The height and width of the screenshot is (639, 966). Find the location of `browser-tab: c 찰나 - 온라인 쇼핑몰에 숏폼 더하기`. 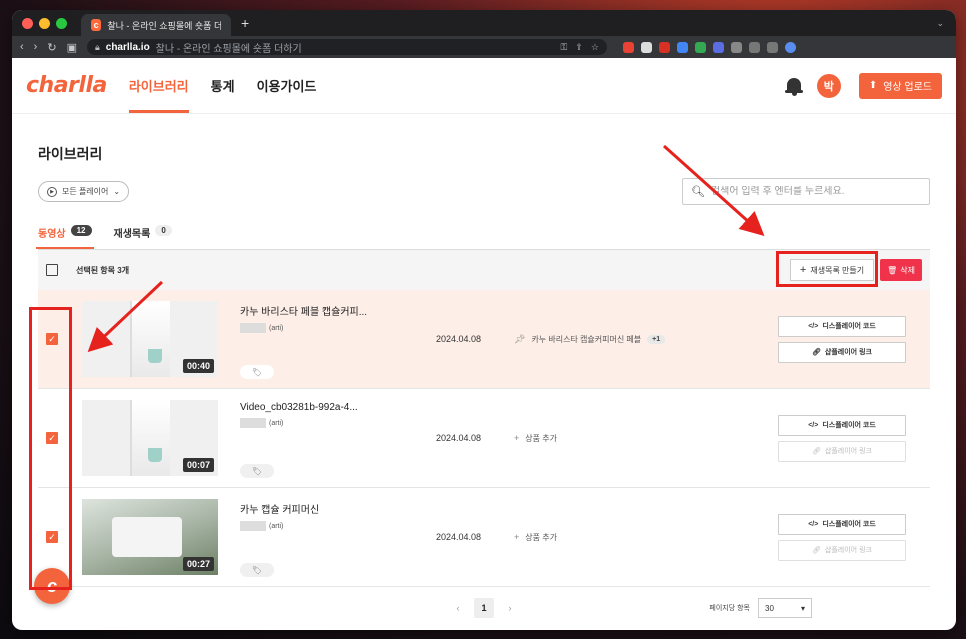

browser-tab: c 찰나 - 온라인 쇼핑몰에 숏폼 더하기 is located at coordinates (156, 25).